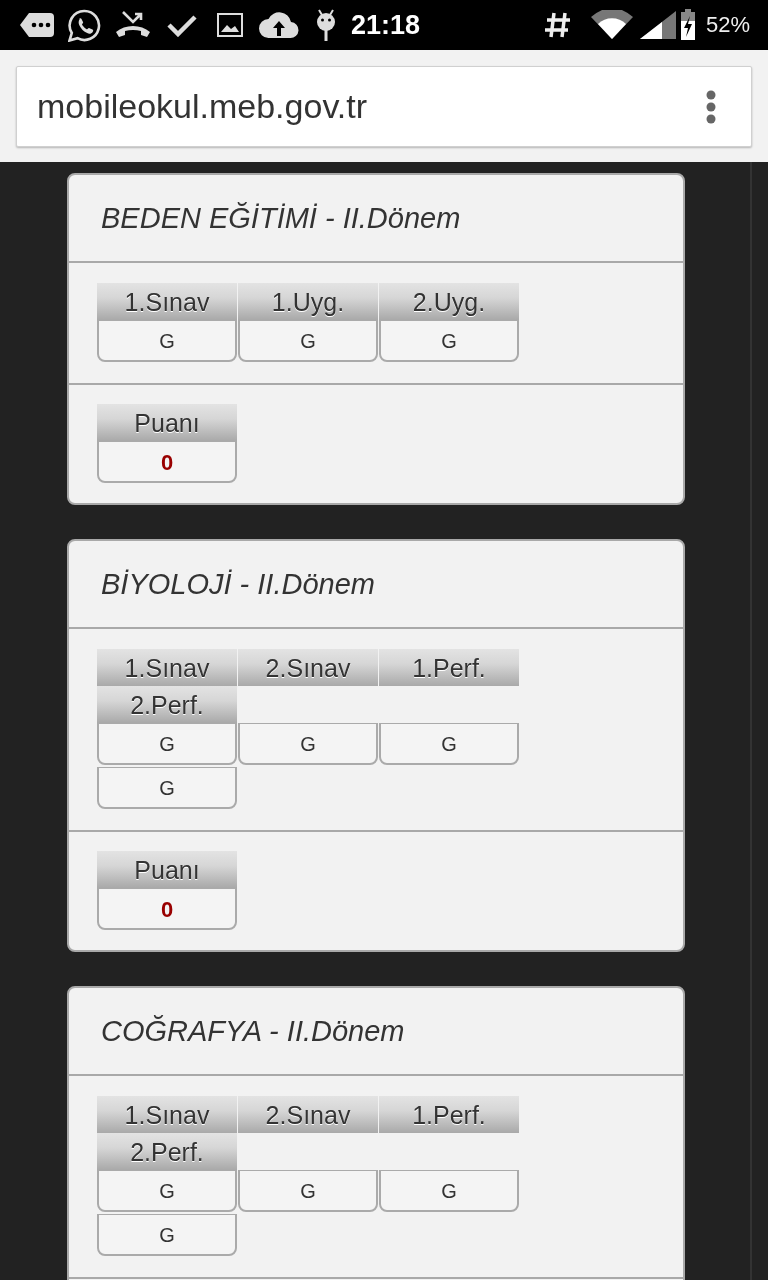 The width and height of the screenshot is (768, 1280). Describe the element at coordinates (133, 25) in the screenshot. I see `missed-call-icon` at that location.